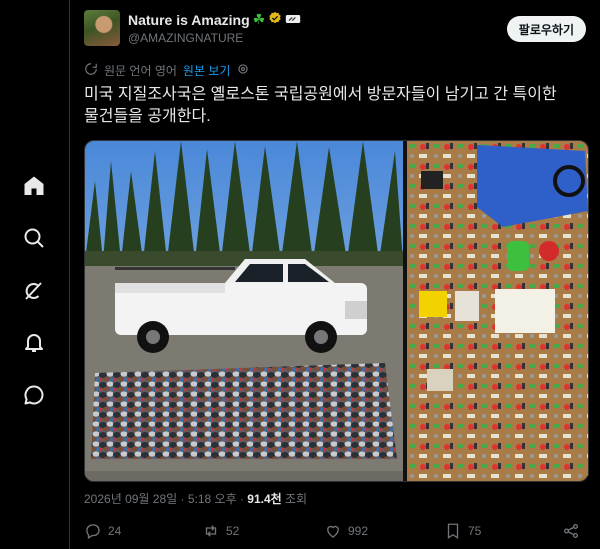  Describe the element at coordinates (165, 499) in the screenshot. I see `timestamp: 2026년 09월 28일 · 5:18 오후 ·` at that location.